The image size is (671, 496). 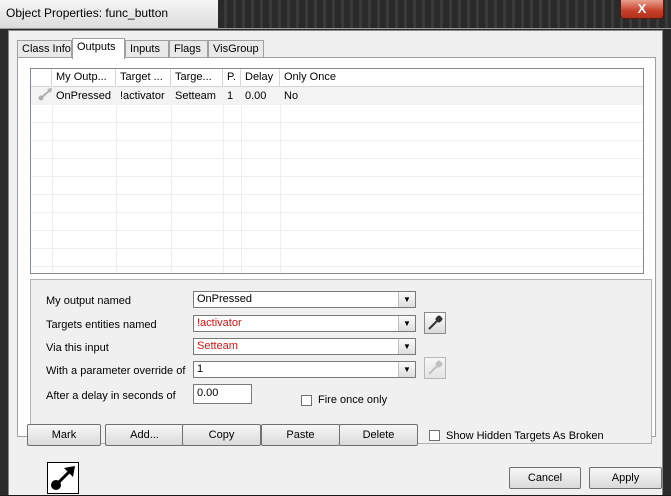 What do you see at coordinates (353, 400) in the screenshot?
I see `fire-once-label: Fire once only` at bounding box center [353, 400].